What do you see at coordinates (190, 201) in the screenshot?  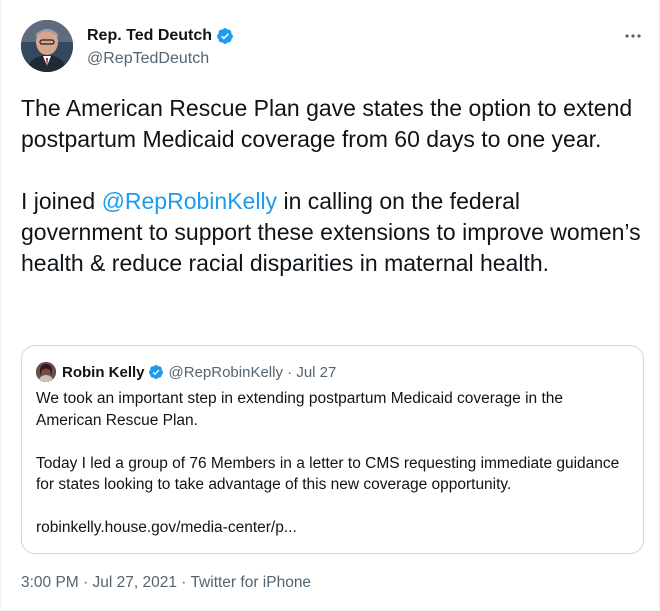 I see `mention-link: @RepRobinKelly` at bounding box center [190, 201].